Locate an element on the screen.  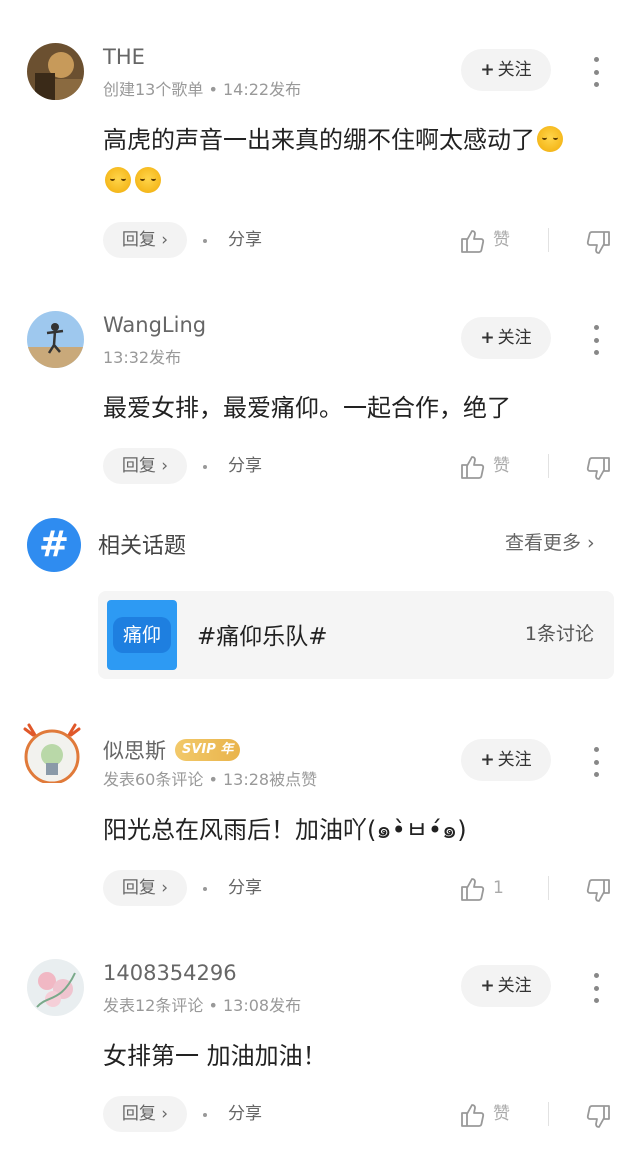
username: 1408354296 is located at coordinates (170, 973).